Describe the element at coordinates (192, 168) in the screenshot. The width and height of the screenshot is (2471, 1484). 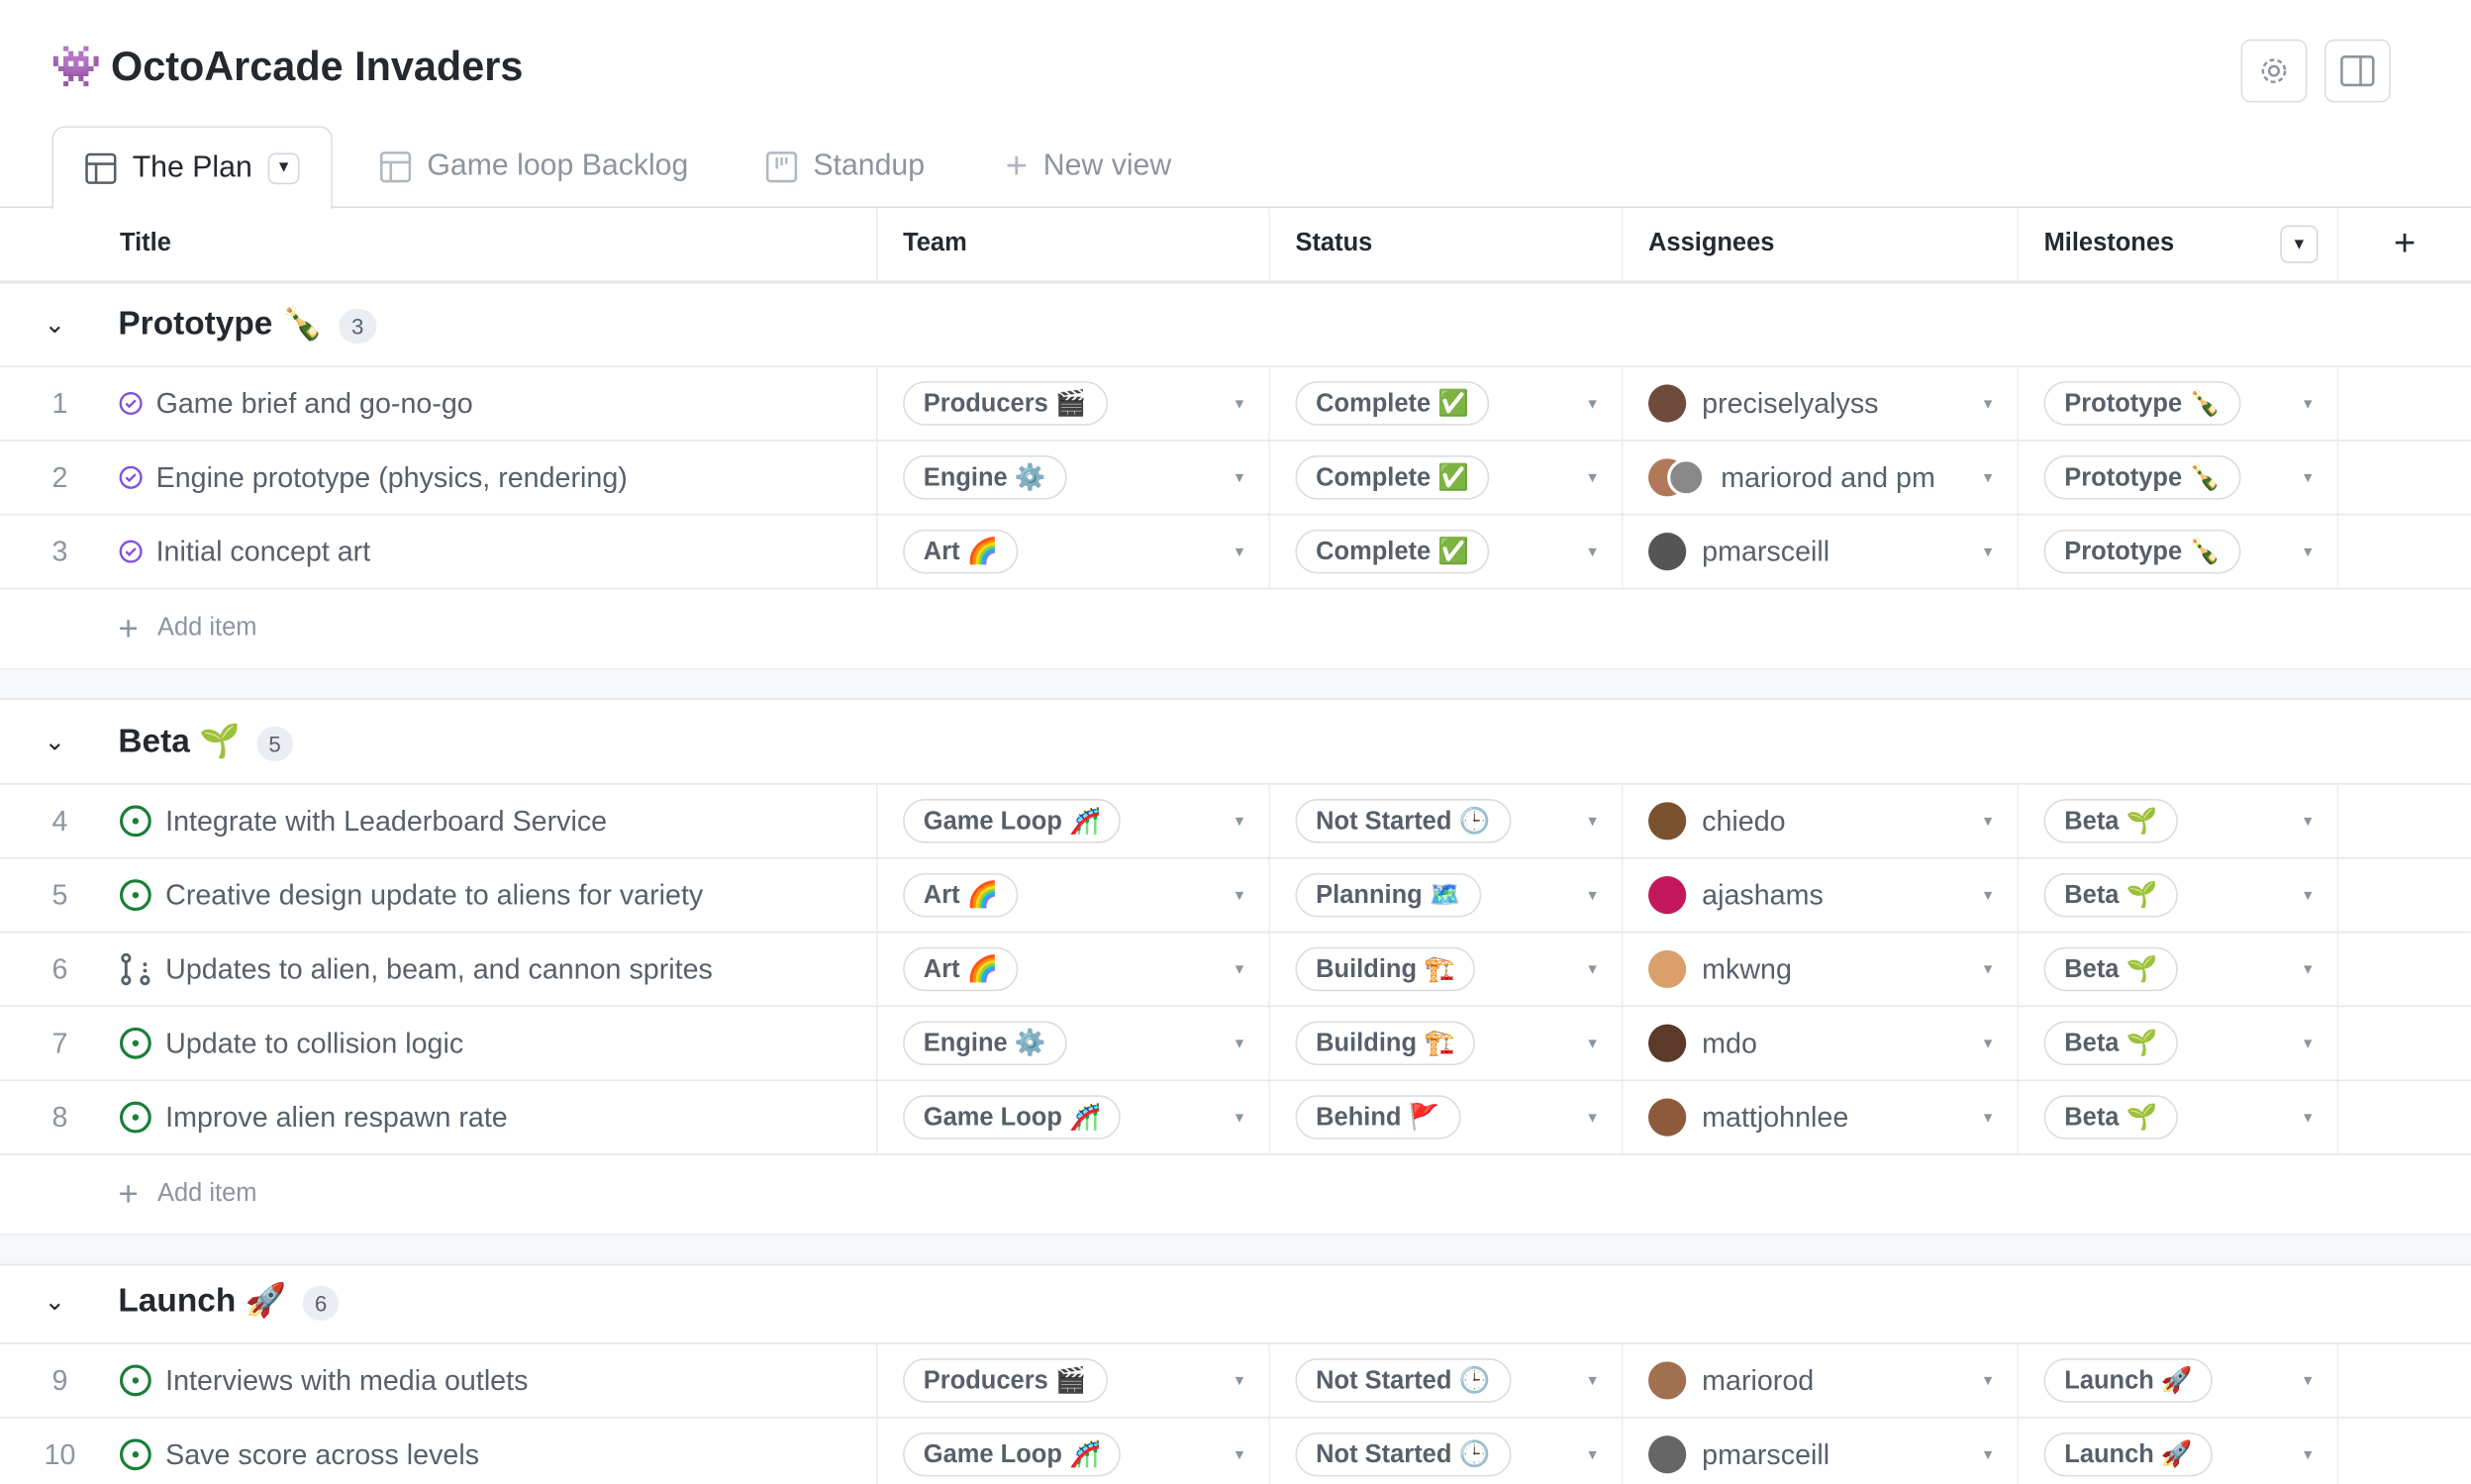
I see `tab-the-plan: The Plan ▼` at that location.